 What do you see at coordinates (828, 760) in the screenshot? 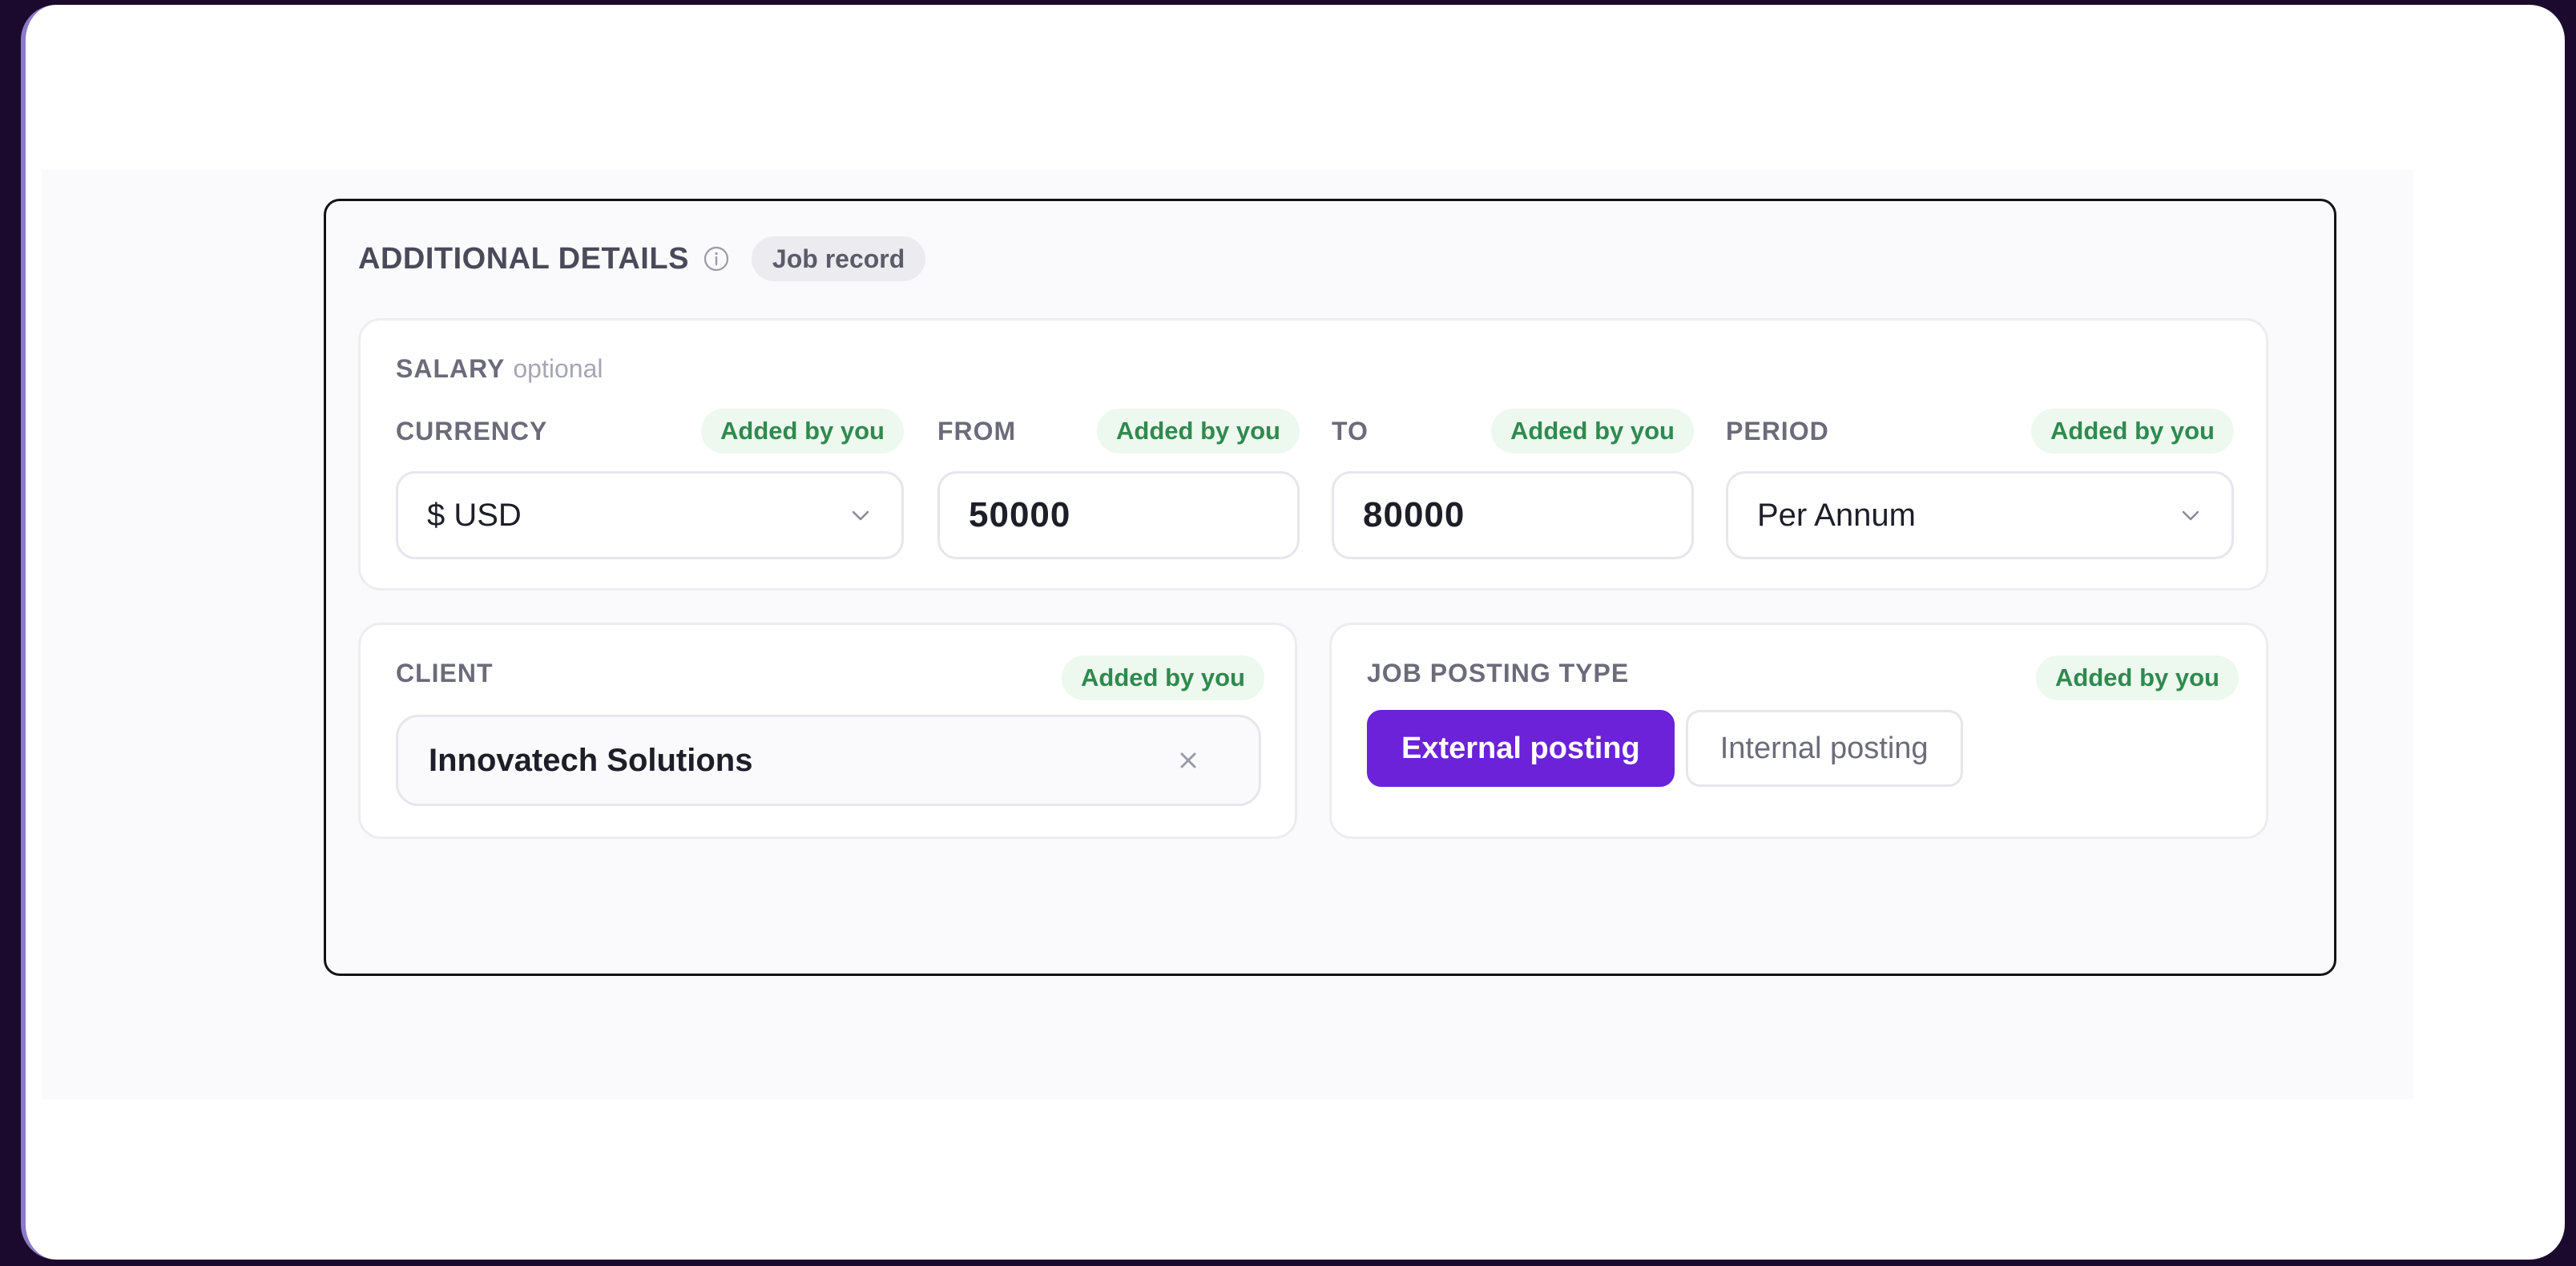
I see `client-input: Innovatech Solutions` at bounding box center [828, 760].